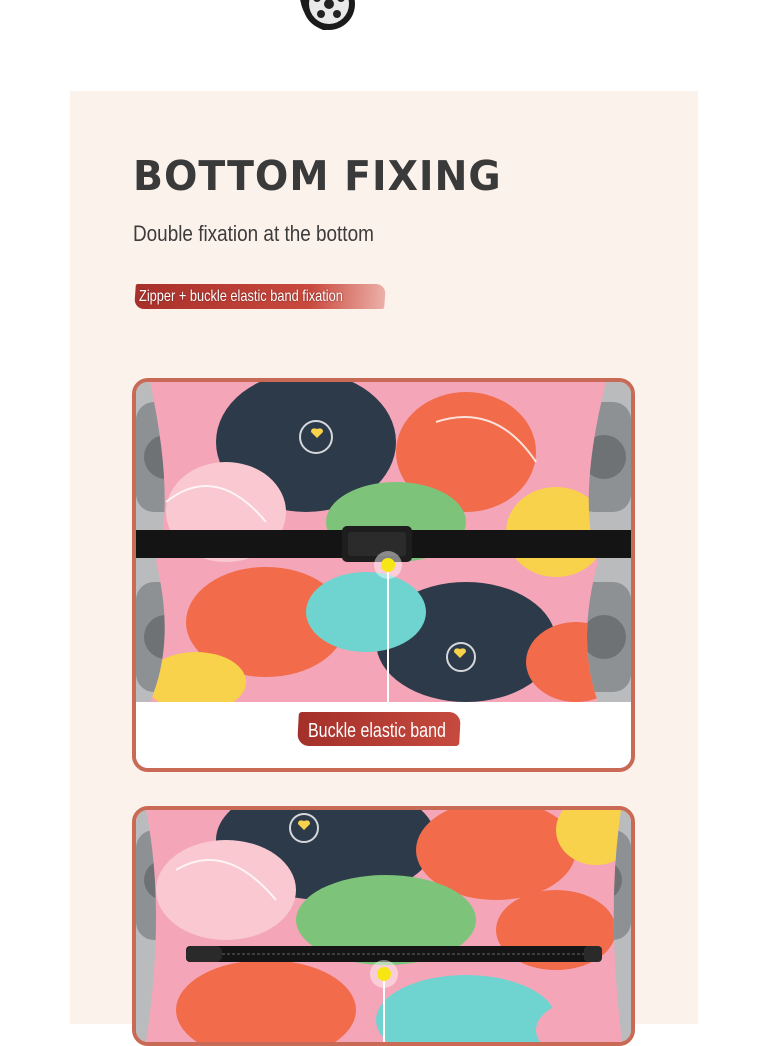 This screenshot has height=1046, width=768. Describe the element at coordinates (325, 16) in the screenshot. I see `suitcase-wheel-icon` at that location.